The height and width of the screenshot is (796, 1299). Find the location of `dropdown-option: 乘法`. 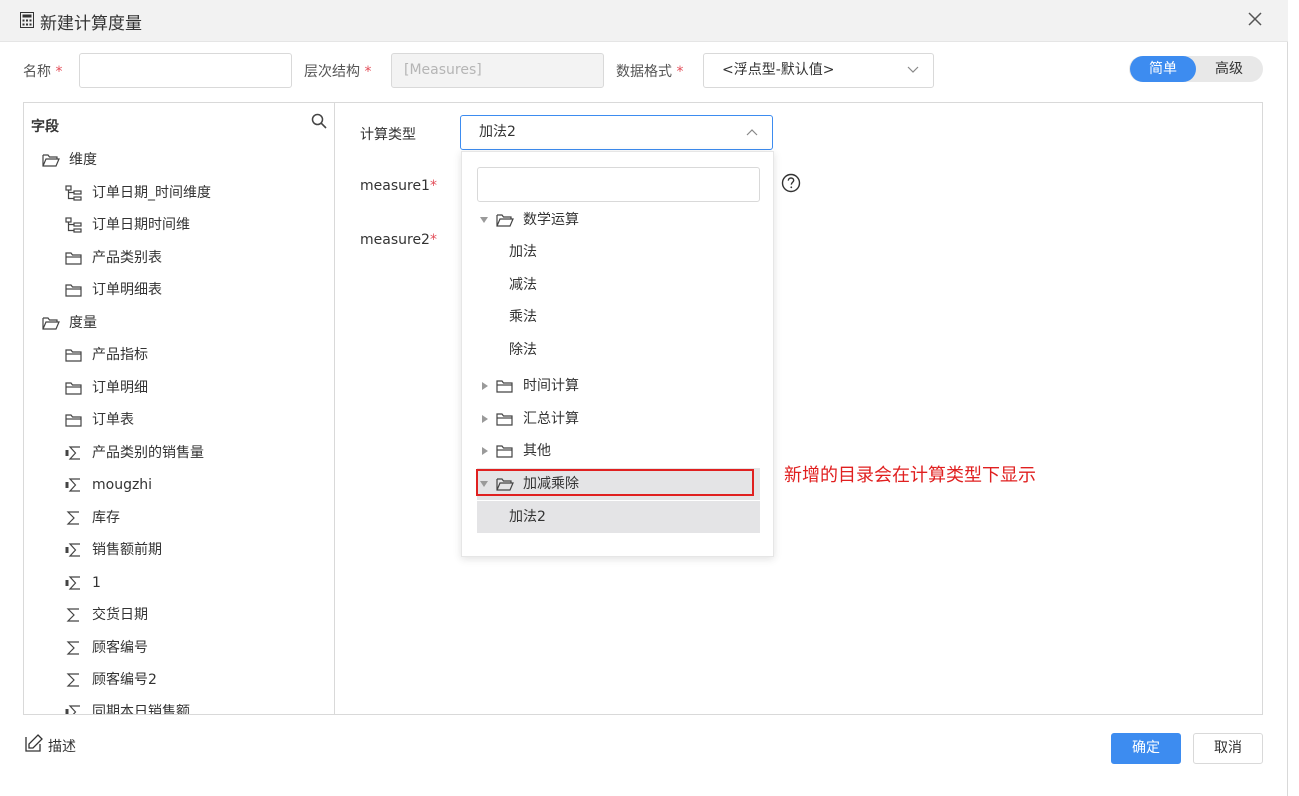

dropdown-option: 乘法 is located at coordinates (618, 317).